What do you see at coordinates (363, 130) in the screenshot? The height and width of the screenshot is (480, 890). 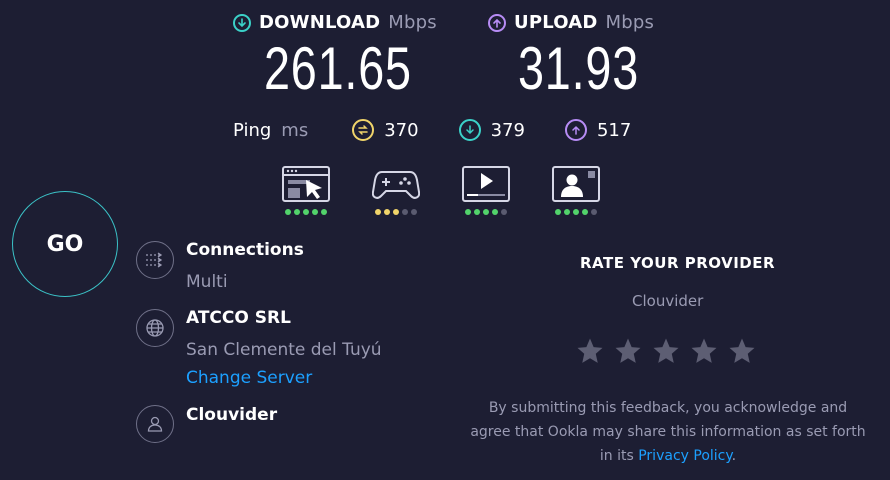 I see `idle-ping-icon` at bounding box center [363, 130].